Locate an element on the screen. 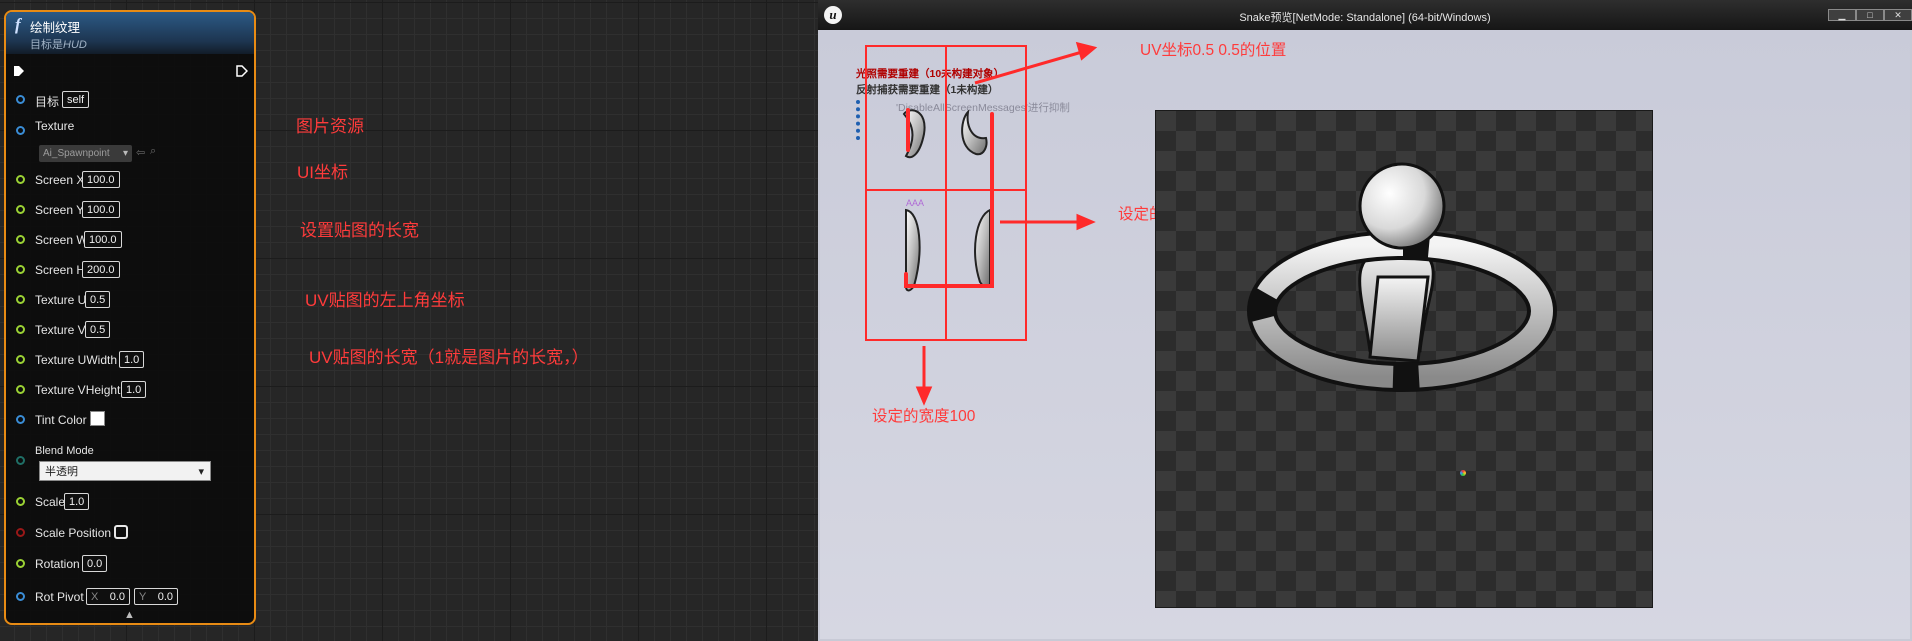  pin-label: Screen X is located at coordinates (60, 180).